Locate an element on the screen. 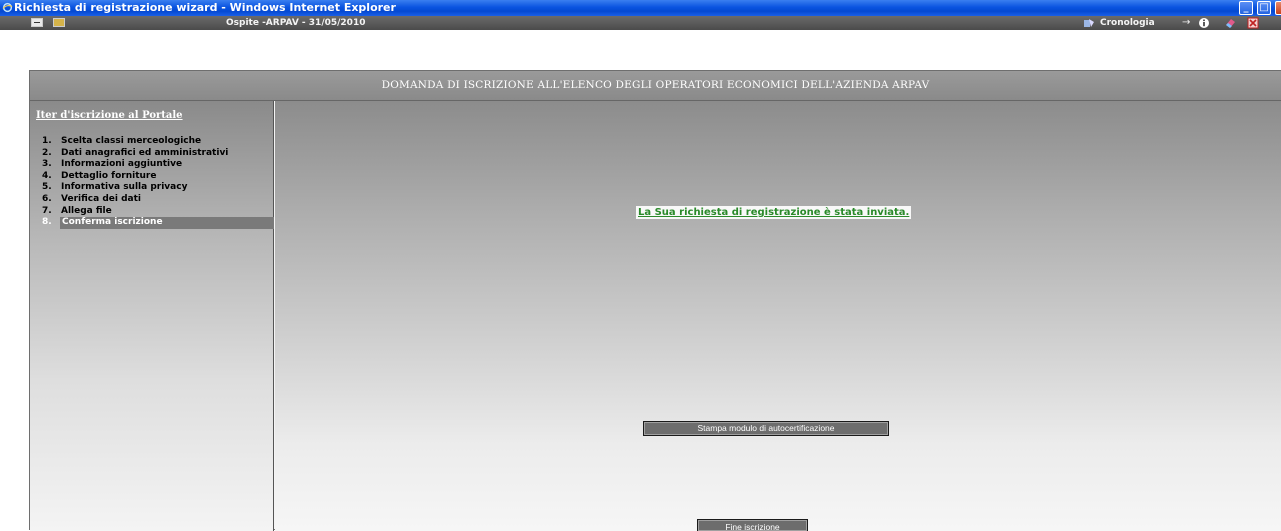  step-label: Dati anagrafici ed amministrativi is located at coordinates (145, 152).